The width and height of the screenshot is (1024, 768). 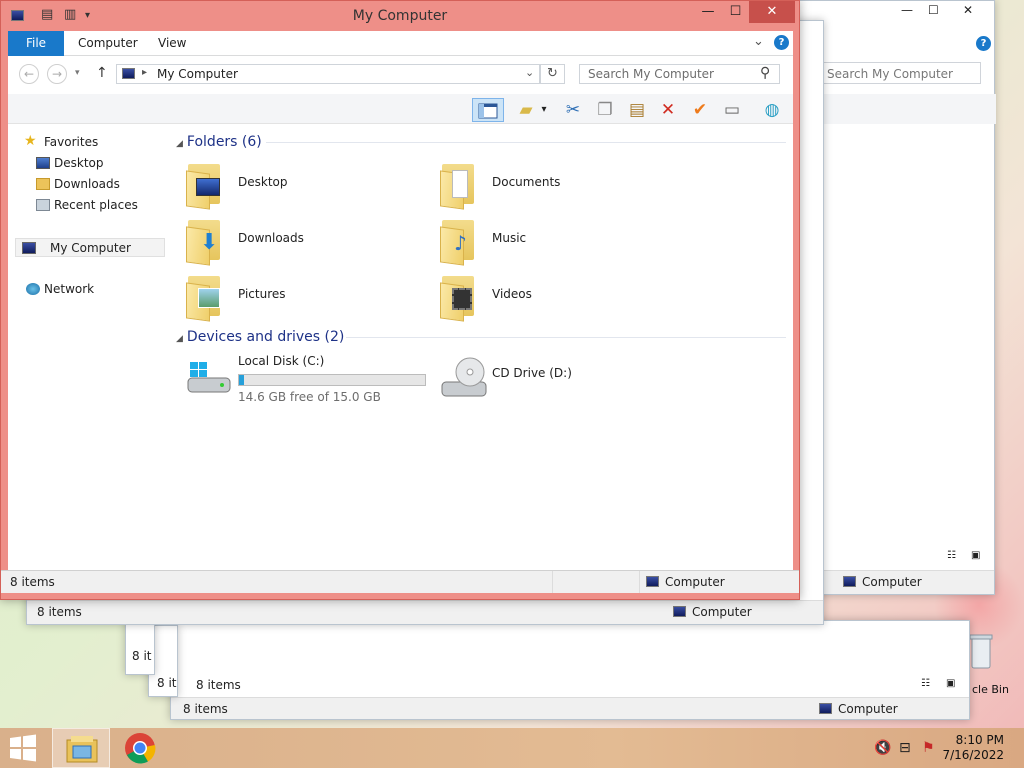 I want to click on status-location: Computer, so click(x=858, y=709).